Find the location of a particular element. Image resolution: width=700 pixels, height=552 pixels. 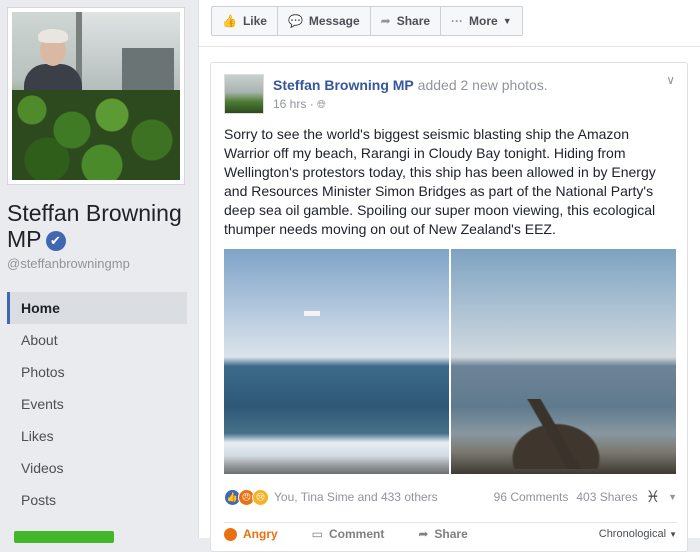

post-author-avatar is located at coordinates (244, 94).